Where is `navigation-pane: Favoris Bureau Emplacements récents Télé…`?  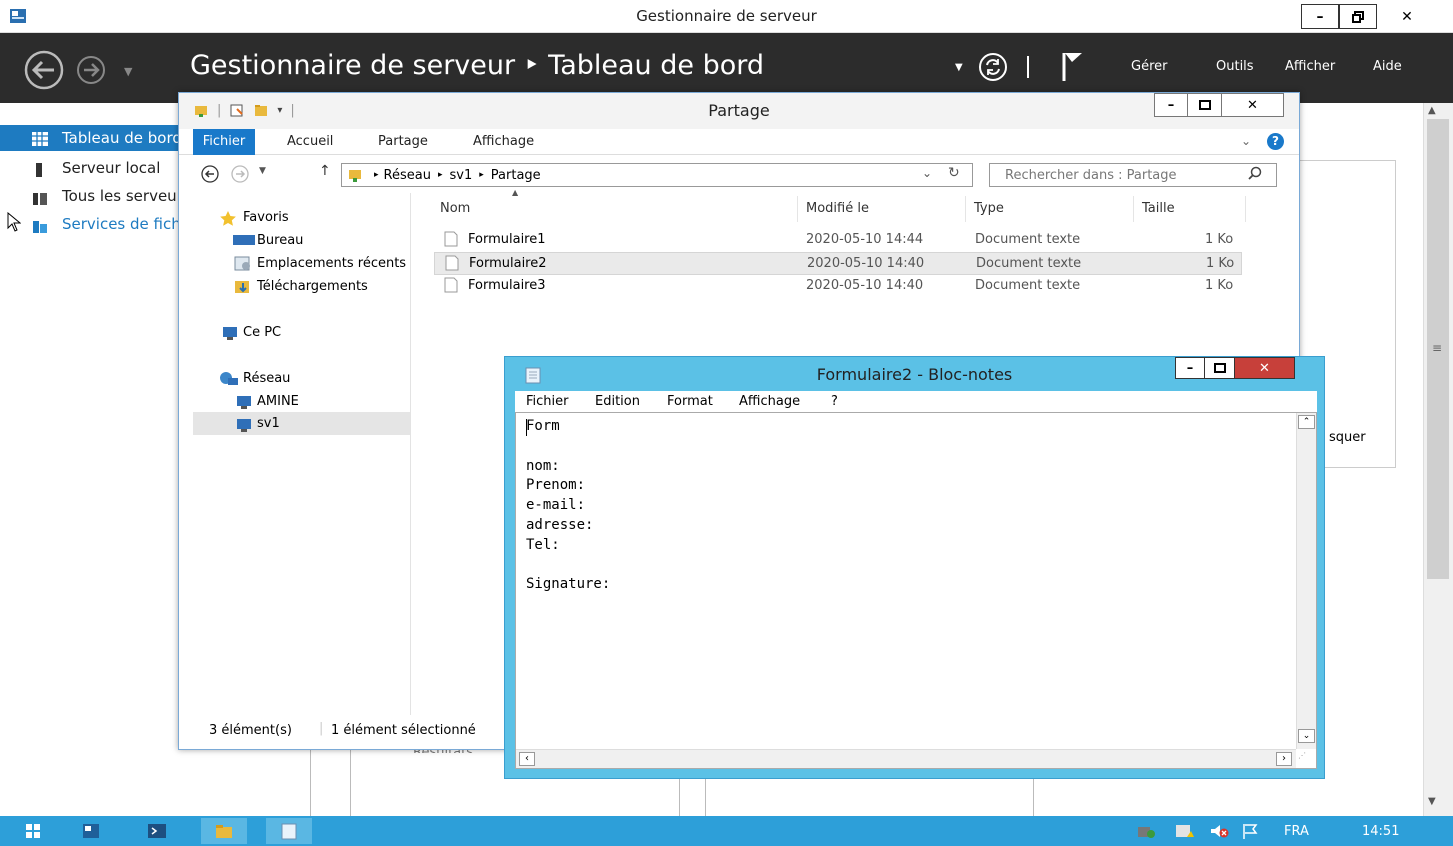 navigation-pane: Favoris Bureau Emplacements récents Télé… is located at coordinates (295, 454).